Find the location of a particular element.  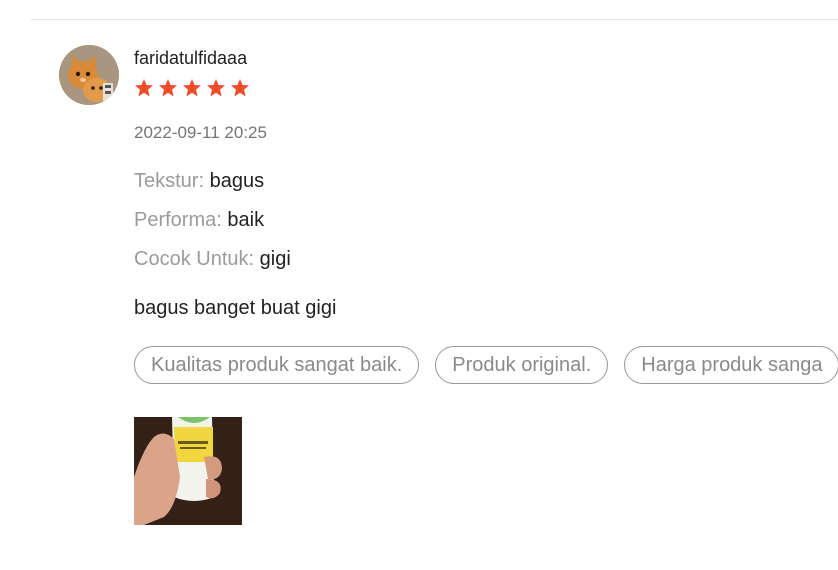

attribute-value: baik is located at coordinates (246, 220).